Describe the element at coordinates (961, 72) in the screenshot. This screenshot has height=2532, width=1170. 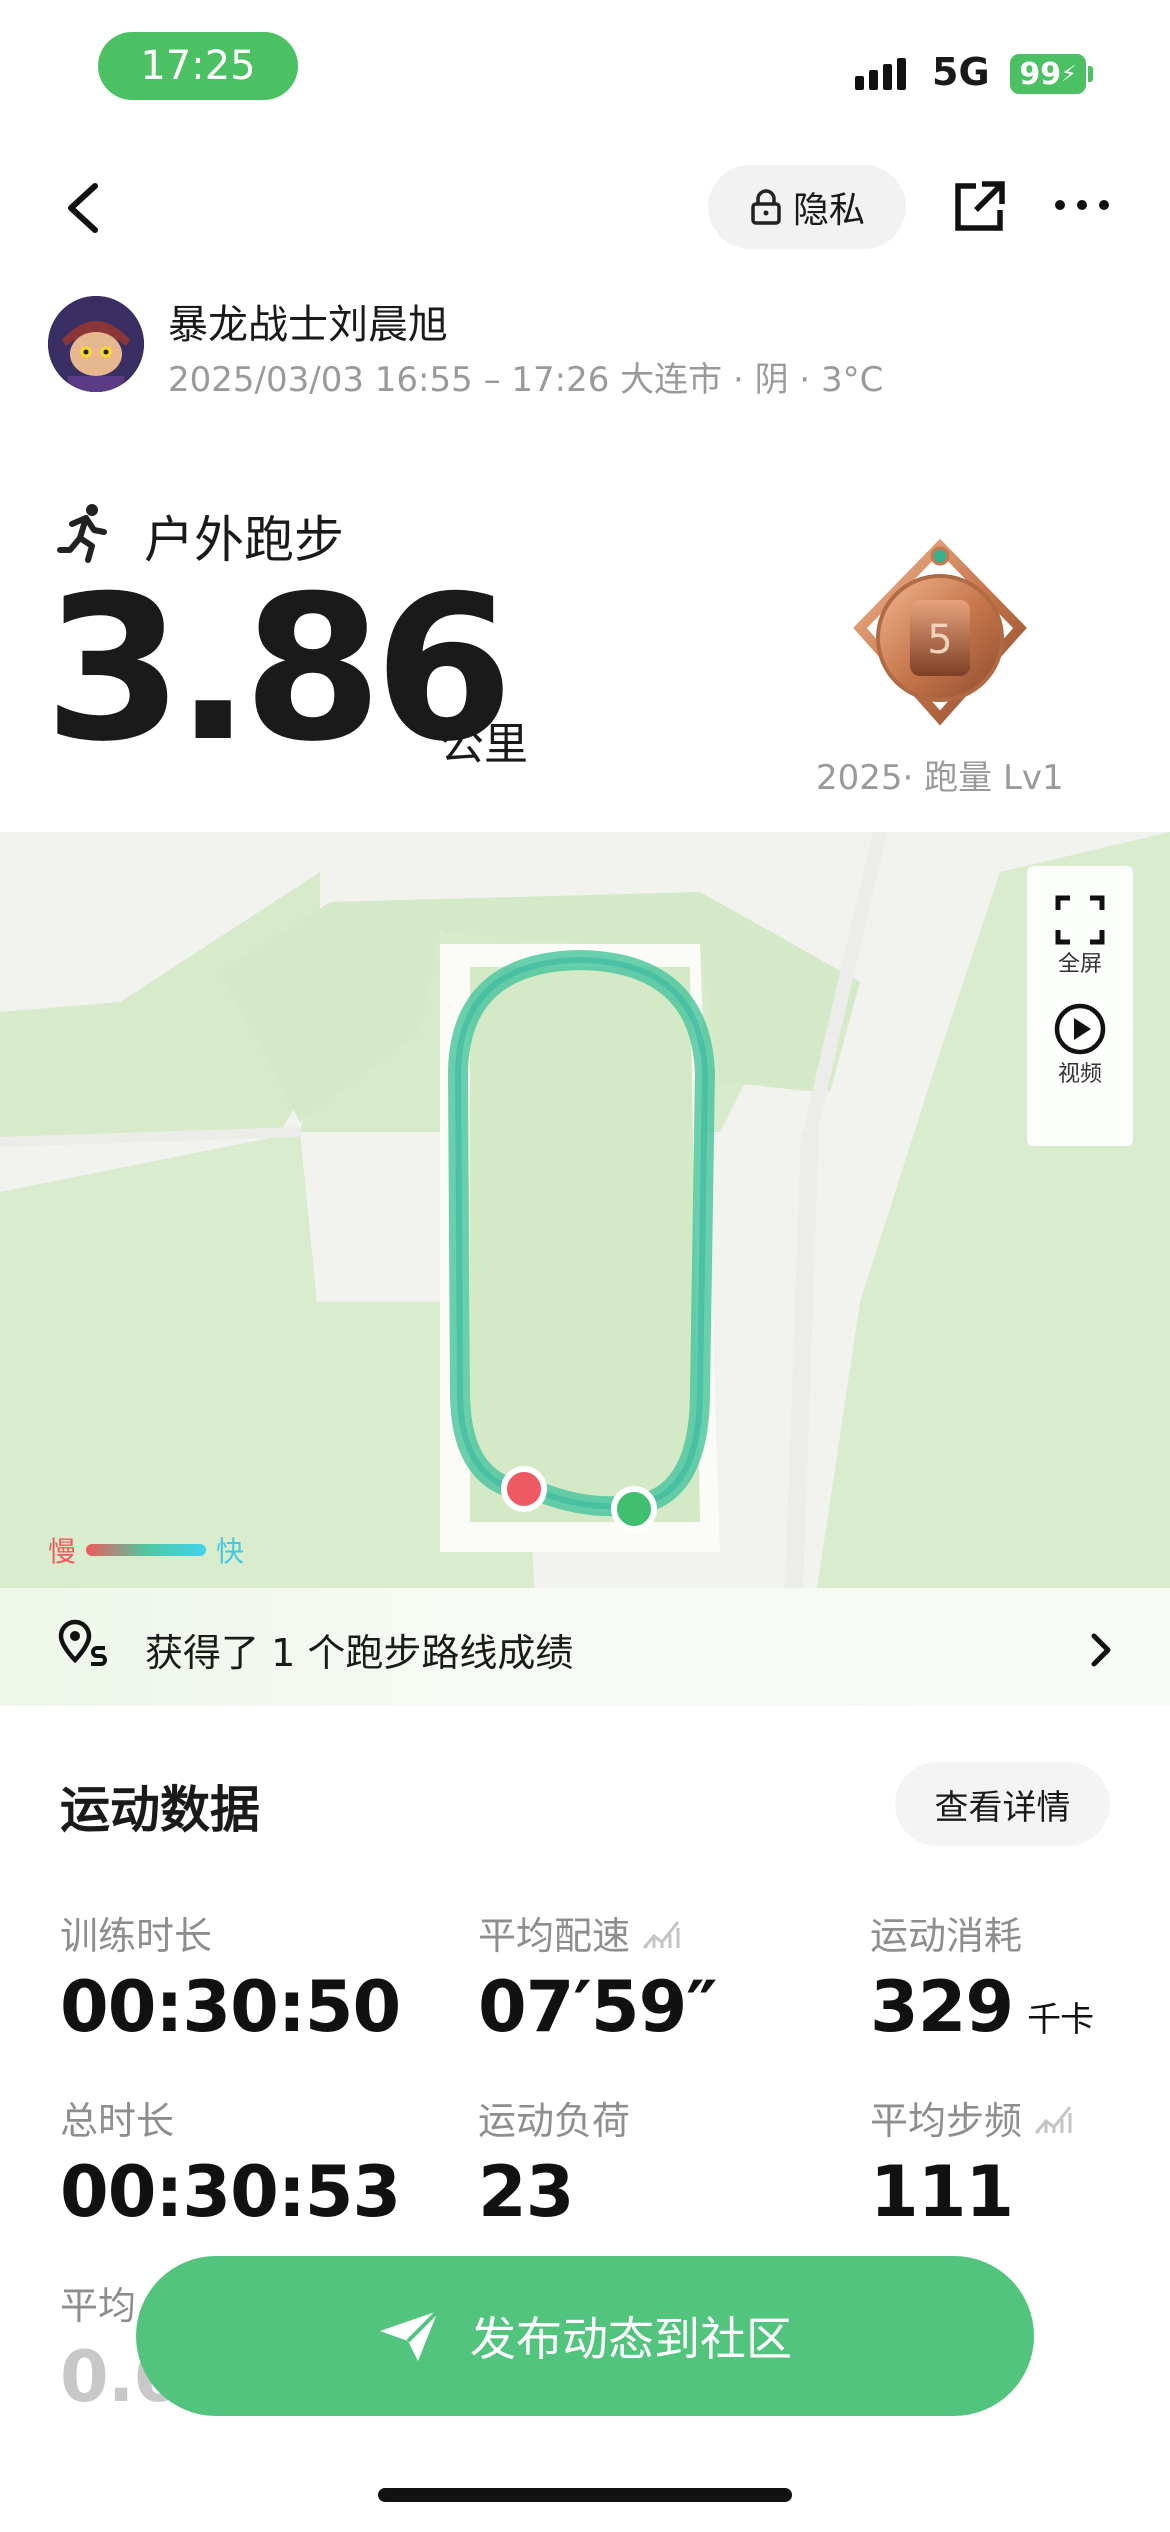
I see `network-type: 5G` at that location.